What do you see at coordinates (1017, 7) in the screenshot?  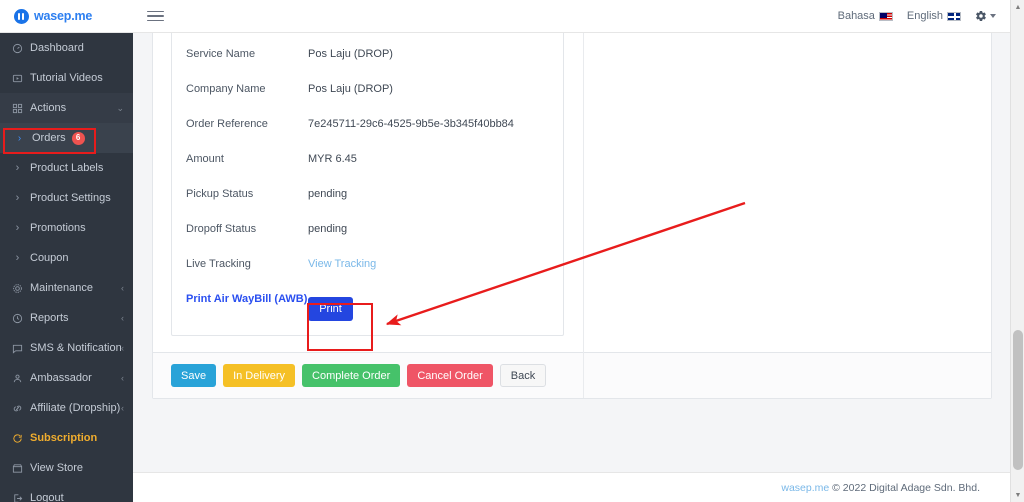 I see `scrollbar-up-arrow: ▲` at bounding box center [1017, 7].